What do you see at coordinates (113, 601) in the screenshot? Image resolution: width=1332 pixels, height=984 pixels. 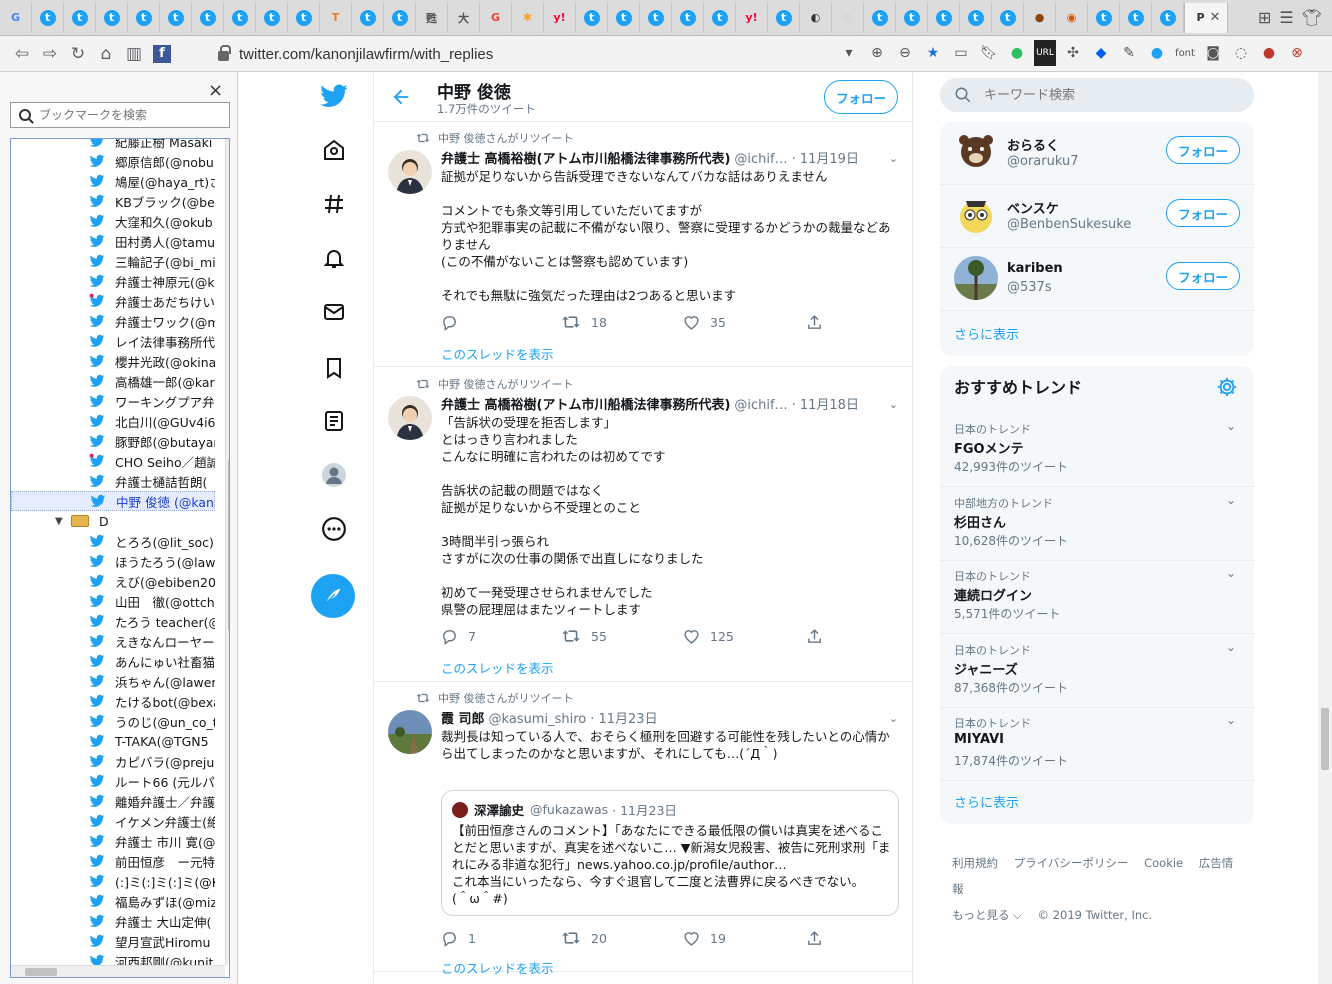 I see `bookmark-item: 山田 徹(@ottch` at bounding box center [113, 601].